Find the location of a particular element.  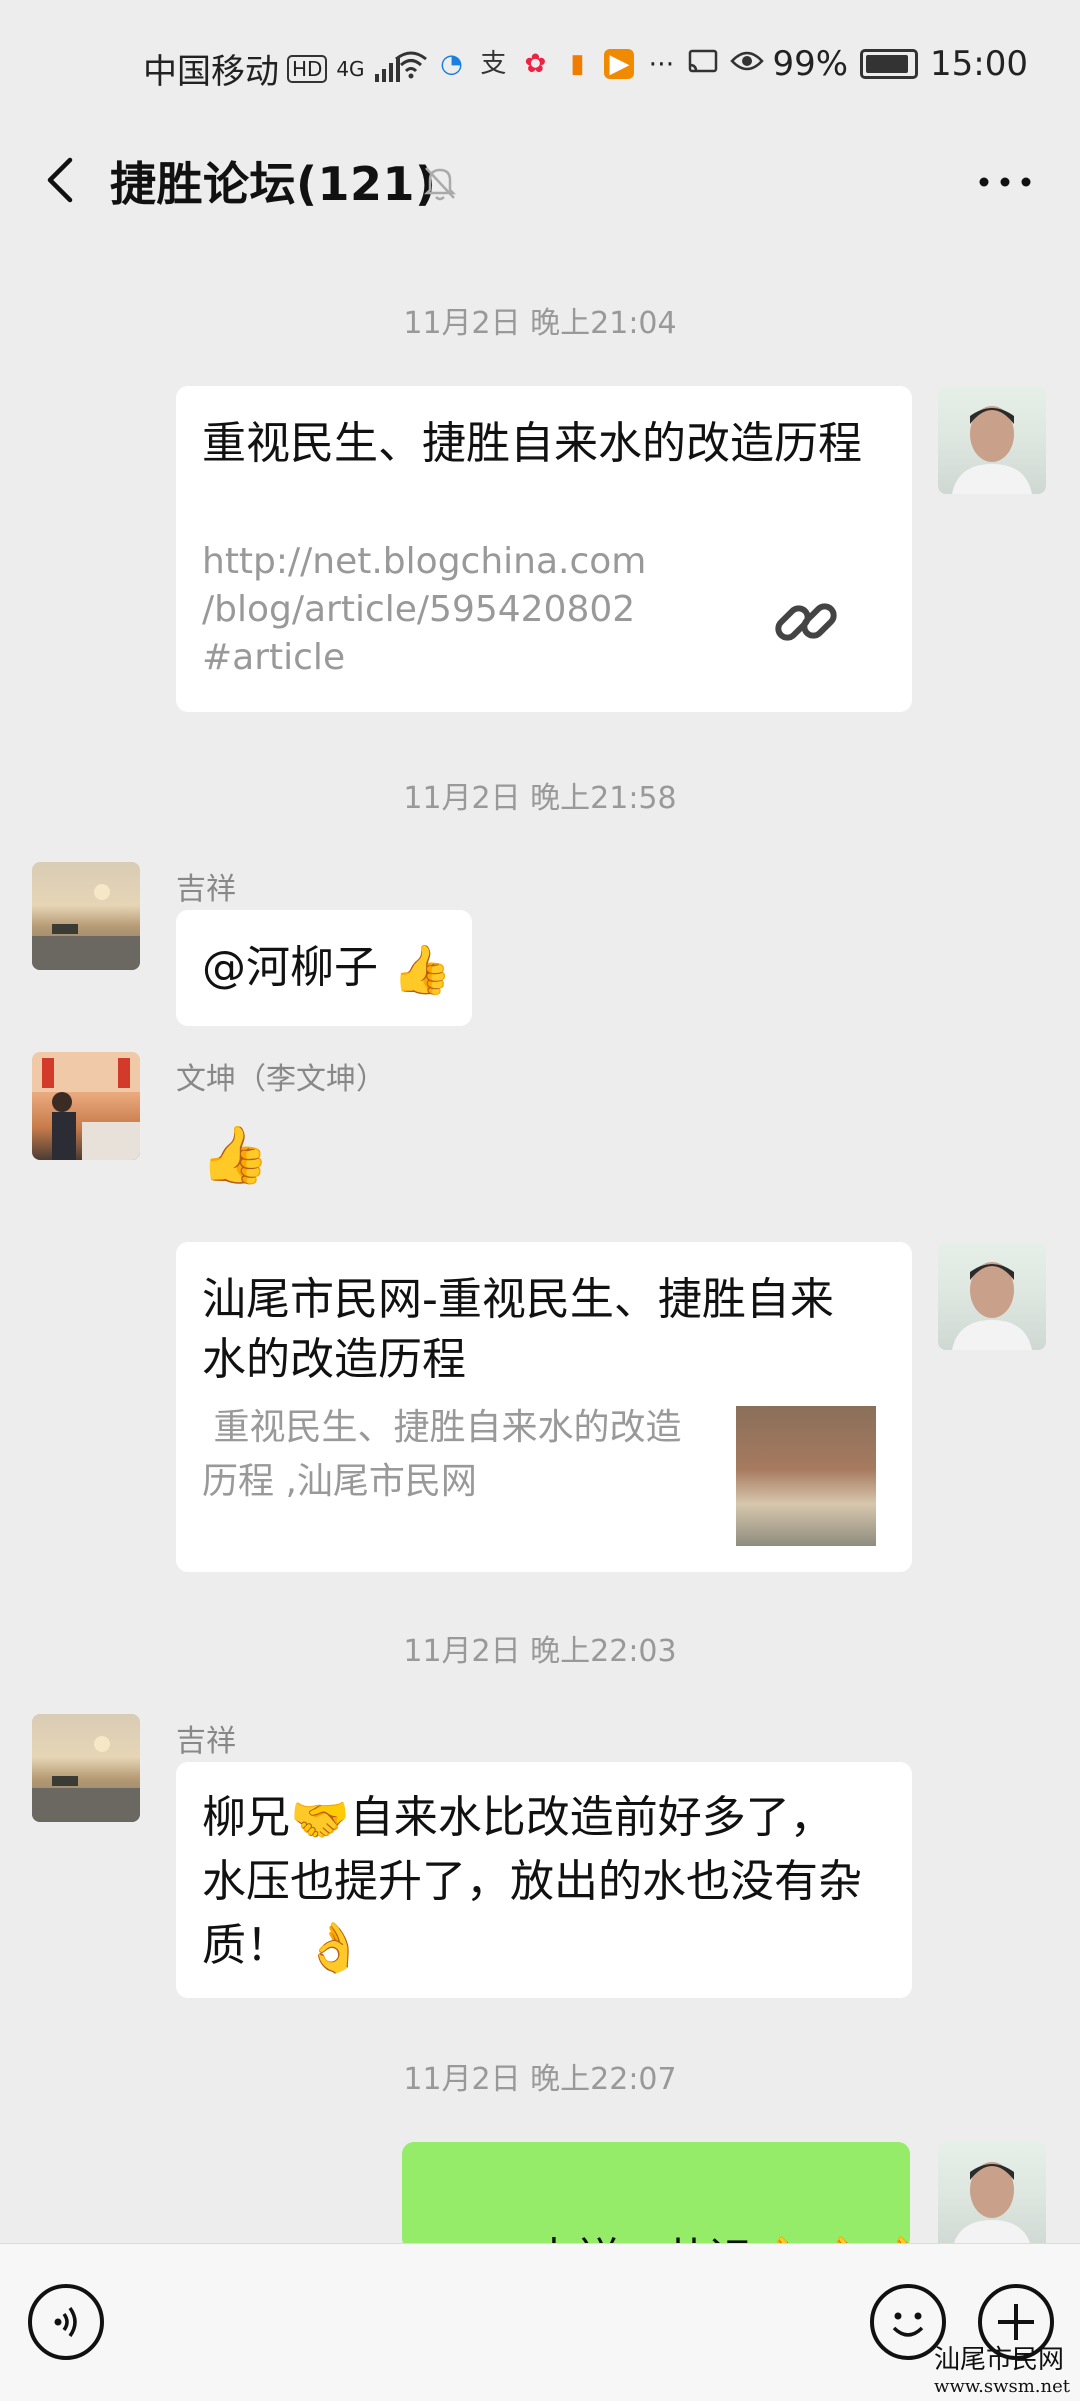

chevron-left-icon is located at coordinates (60, 180).